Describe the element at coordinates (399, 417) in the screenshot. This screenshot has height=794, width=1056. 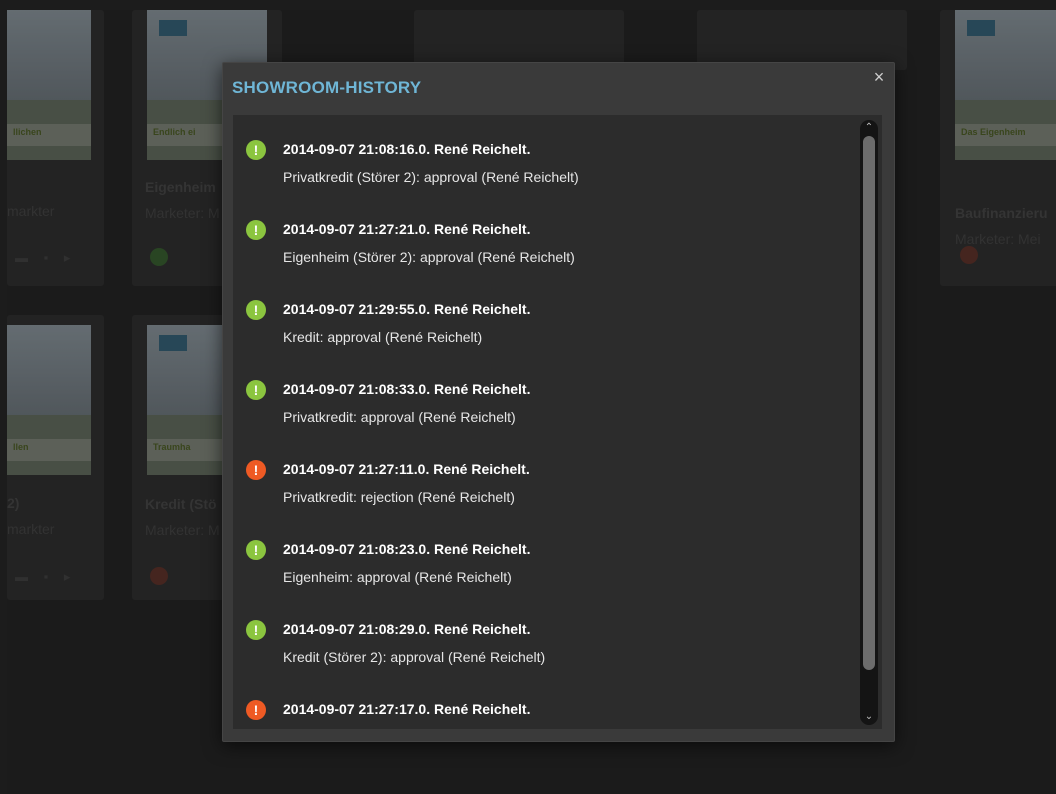
I see `entry-detail: Privatkredit: approval (René Reichelt)` at that location.